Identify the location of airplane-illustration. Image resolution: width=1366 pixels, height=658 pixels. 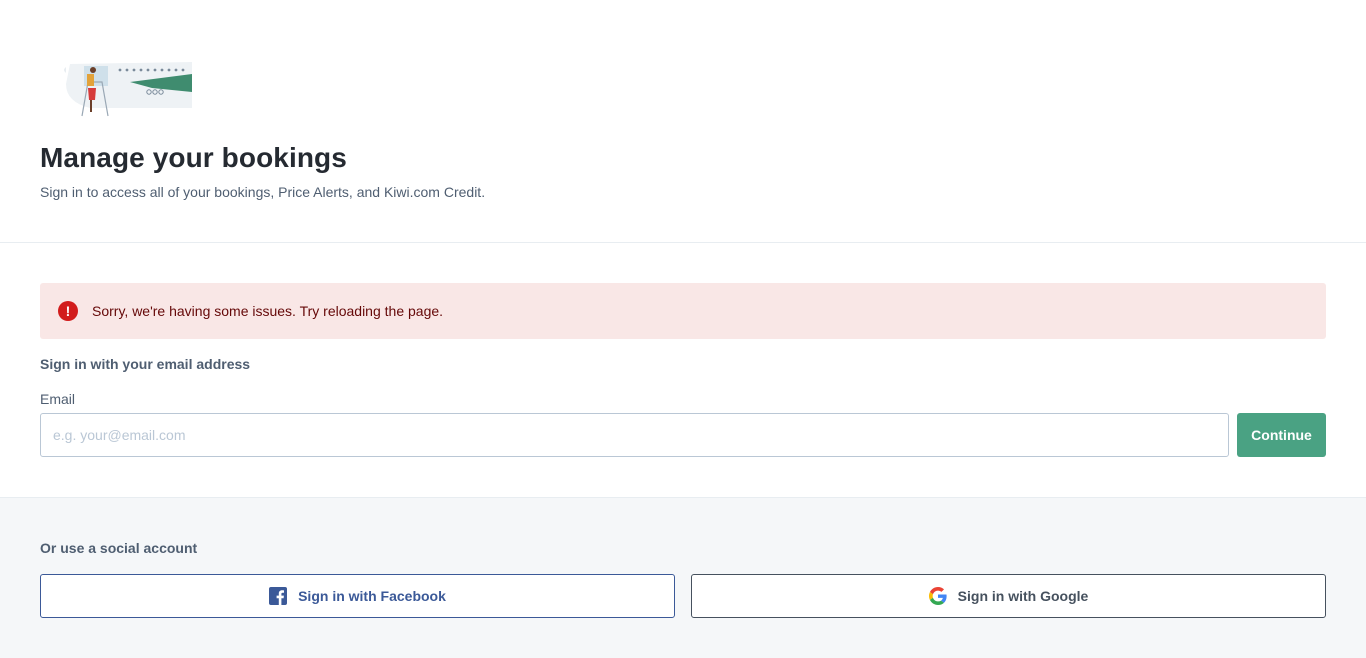
(128, 88).